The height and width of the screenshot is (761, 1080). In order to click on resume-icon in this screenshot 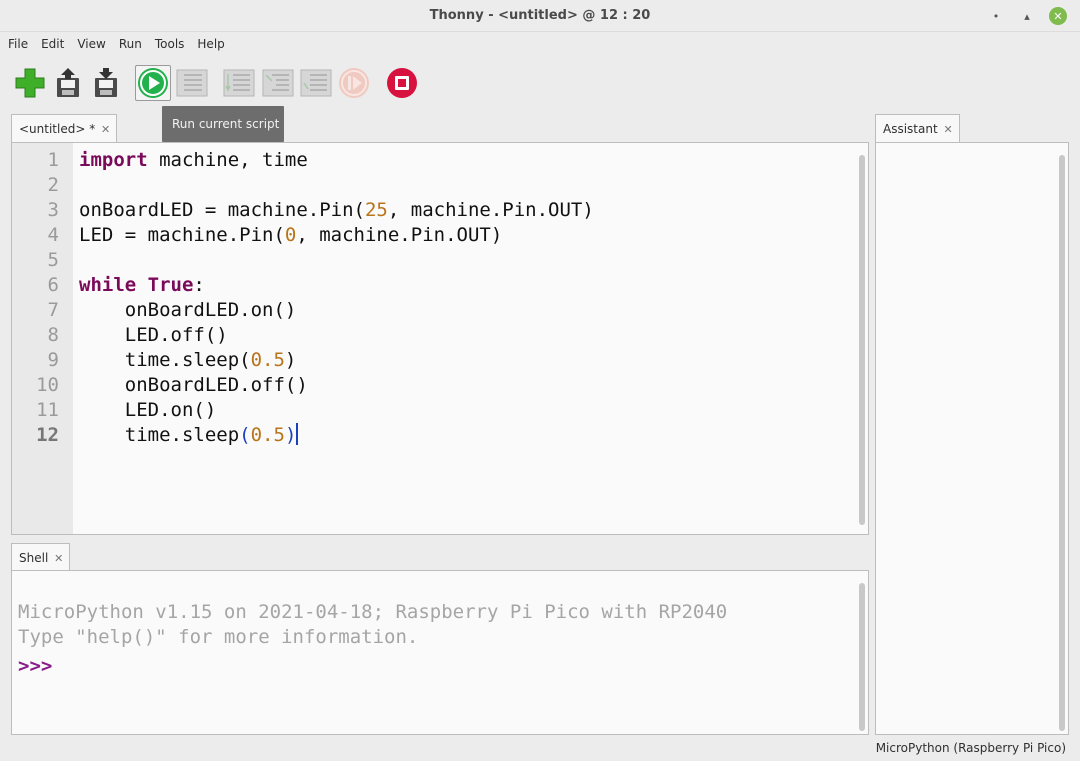, I will do `click(354, 83)`.